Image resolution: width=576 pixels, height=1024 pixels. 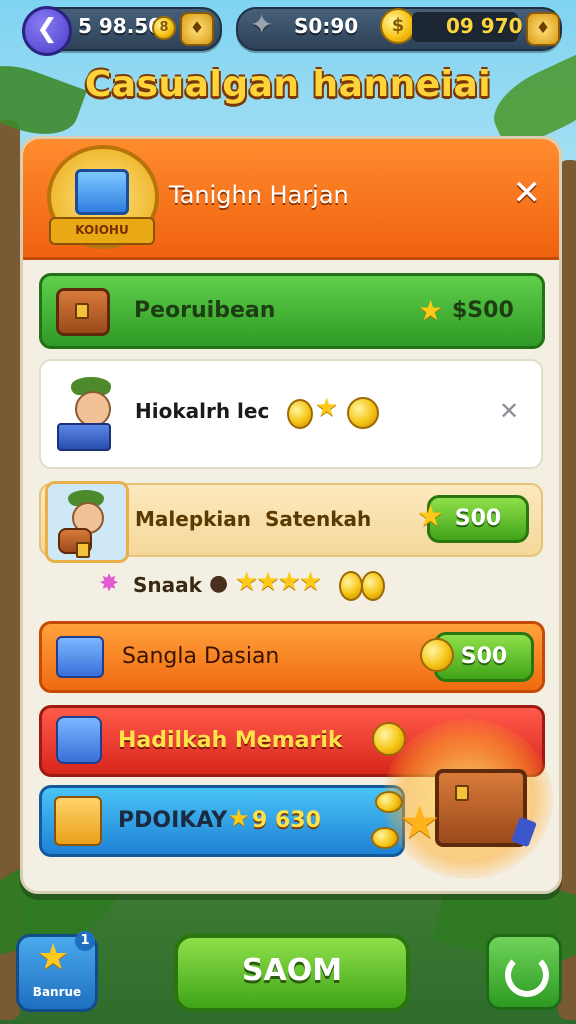 I want to click on close-icon: ✕, so click(x=527, y=193).